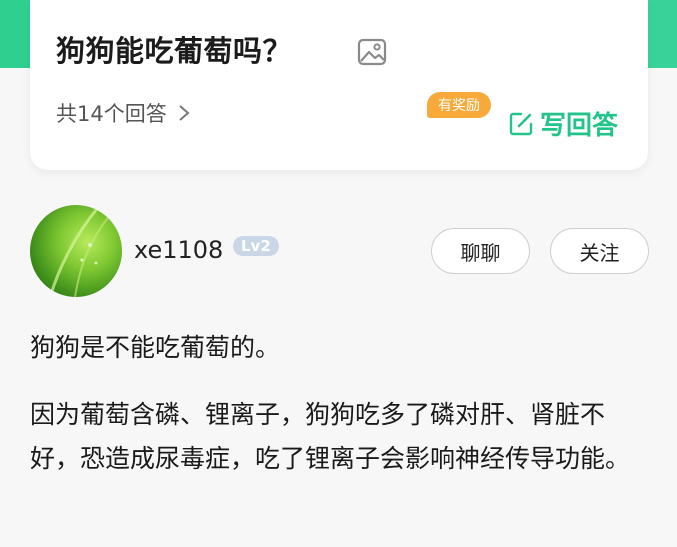 The width and height of the screenshot is (677, 547). Describe the element at coordinates (174, 51) in the screenshot. I see `question-title: 狗狗能吃葡萄吗？` at that location.